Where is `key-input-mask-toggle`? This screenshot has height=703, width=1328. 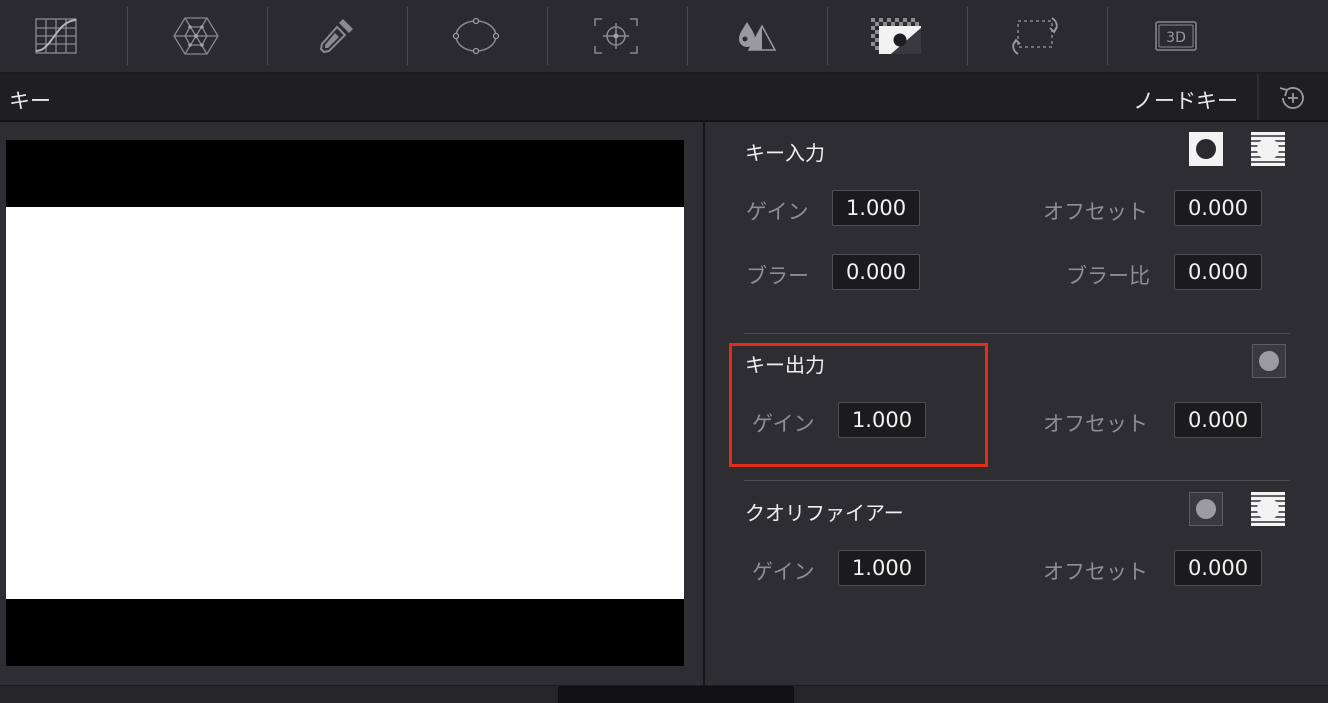
key-input-mask-toggle is located at coordinates (1206, 149).